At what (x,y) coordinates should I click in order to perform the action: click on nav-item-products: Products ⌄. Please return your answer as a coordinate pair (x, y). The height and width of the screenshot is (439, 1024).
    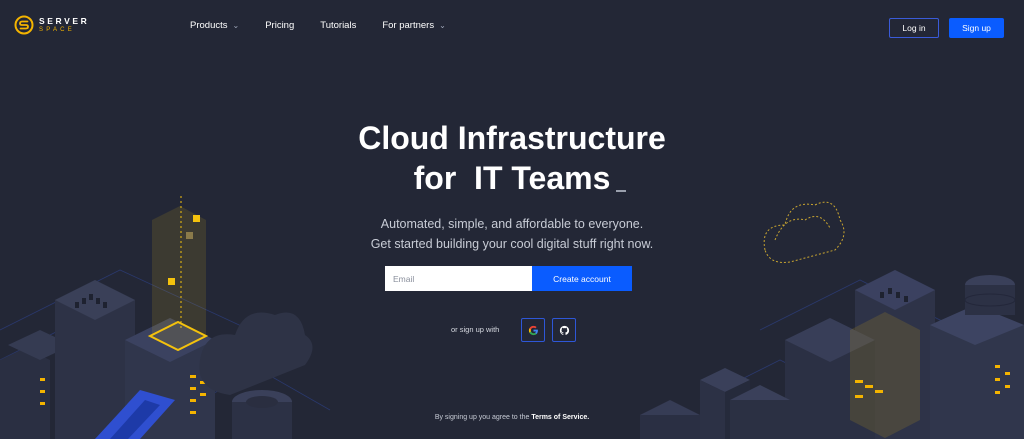
    Looking at the image, I should click on (214, 25).